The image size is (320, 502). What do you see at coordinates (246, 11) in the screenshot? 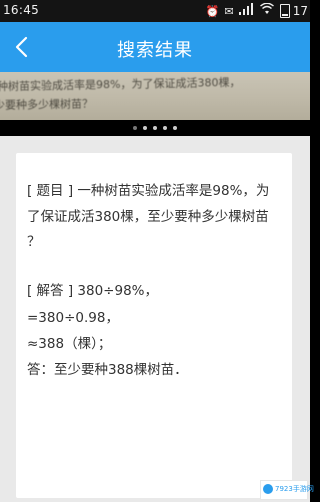
I see `signal-icon` at bounding box center [246, 11].